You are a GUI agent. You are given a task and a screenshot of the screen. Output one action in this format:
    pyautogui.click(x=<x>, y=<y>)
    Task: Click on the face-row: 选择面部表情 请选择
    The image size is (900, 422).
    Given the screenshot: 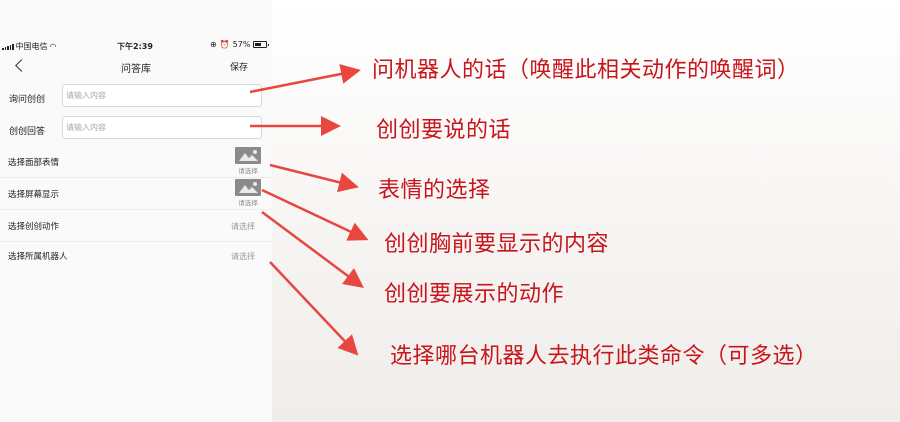 What is the action you would take?
    pyautogui.click(x=136, y=162)
    